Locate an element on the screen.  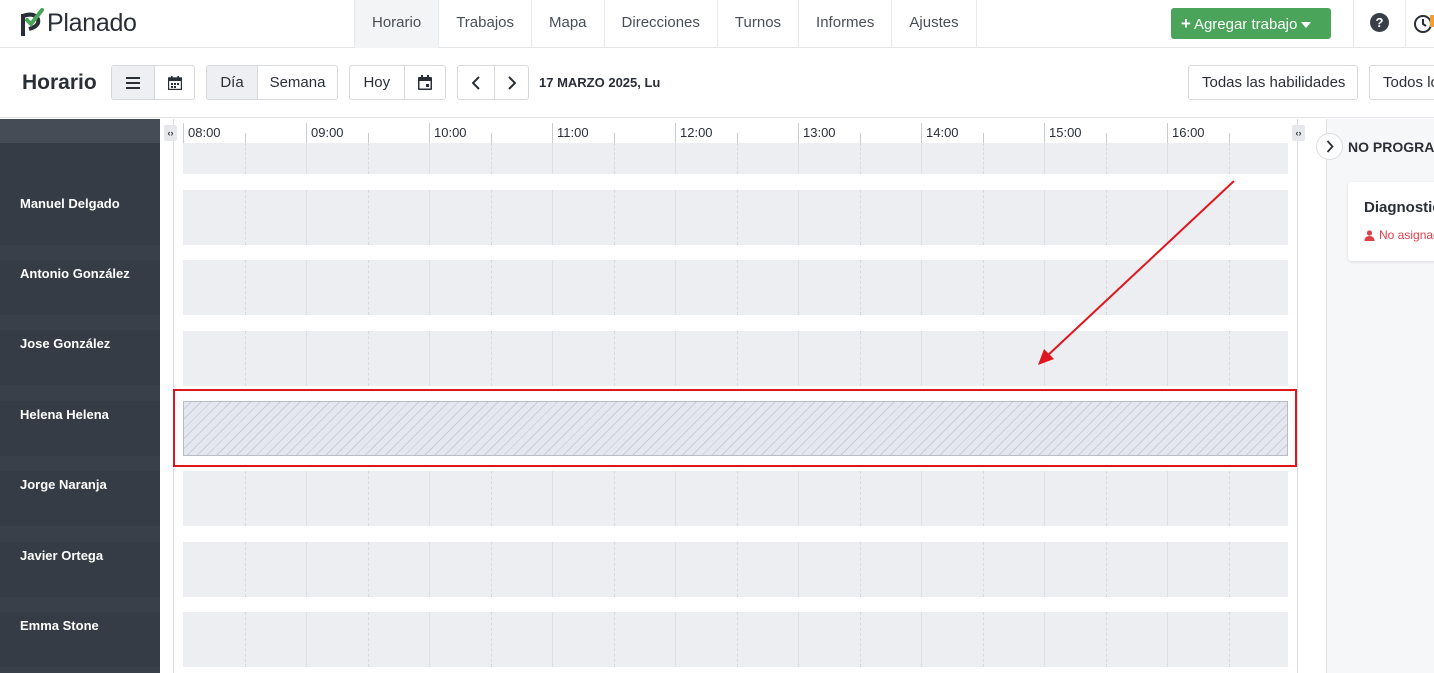
planado-logo-icon is located at coordinates (32, 22).